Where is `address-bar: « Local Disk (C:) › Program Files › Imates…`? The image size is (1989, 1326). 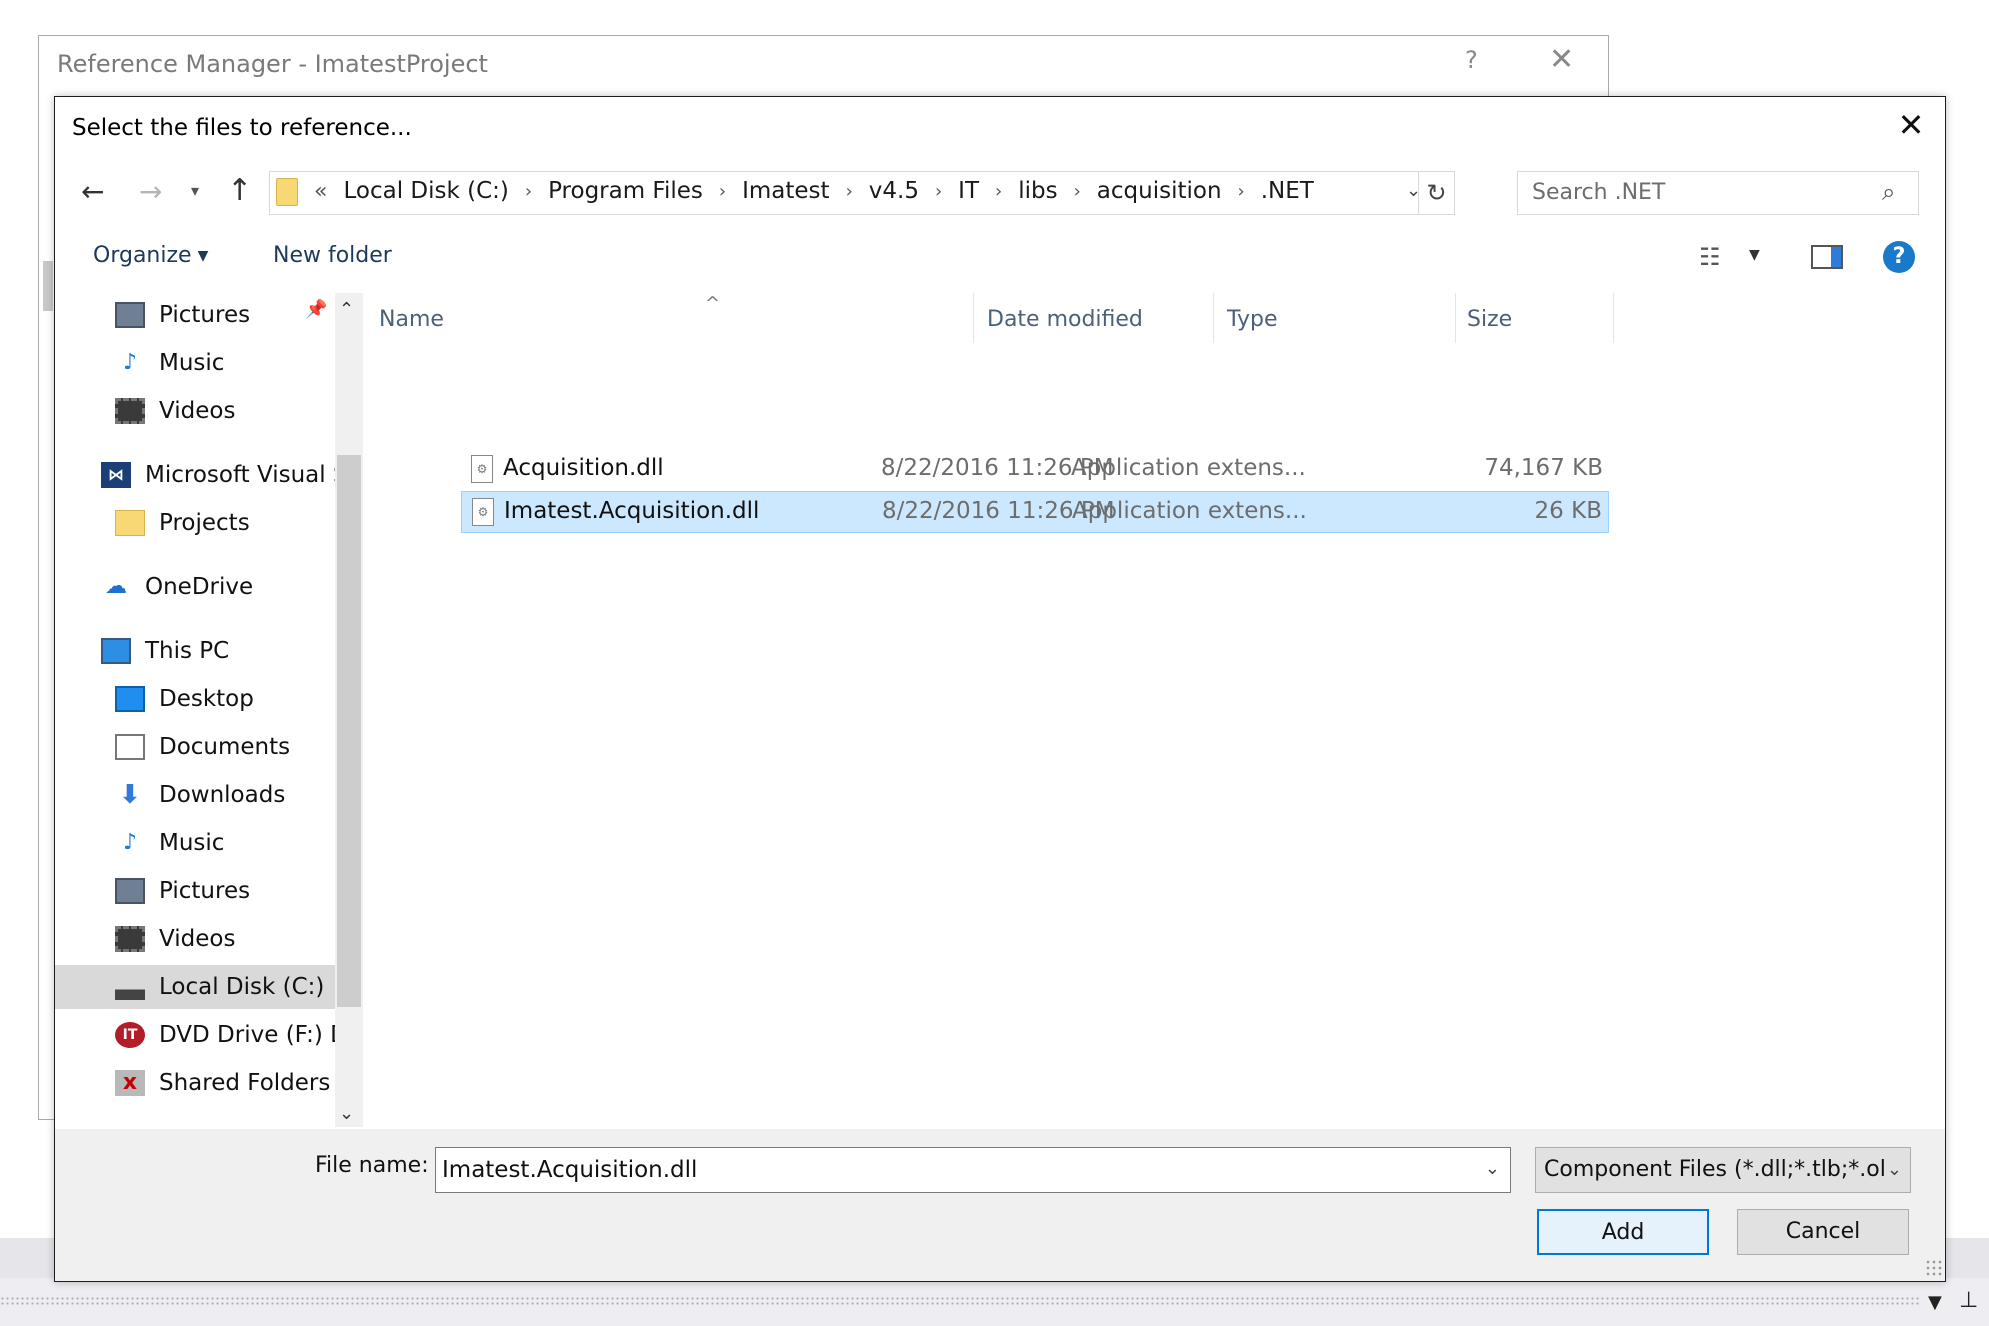 address-bar: « Local Disk (C:) › Program Files › Imates… is located at coordinates (862, 193).